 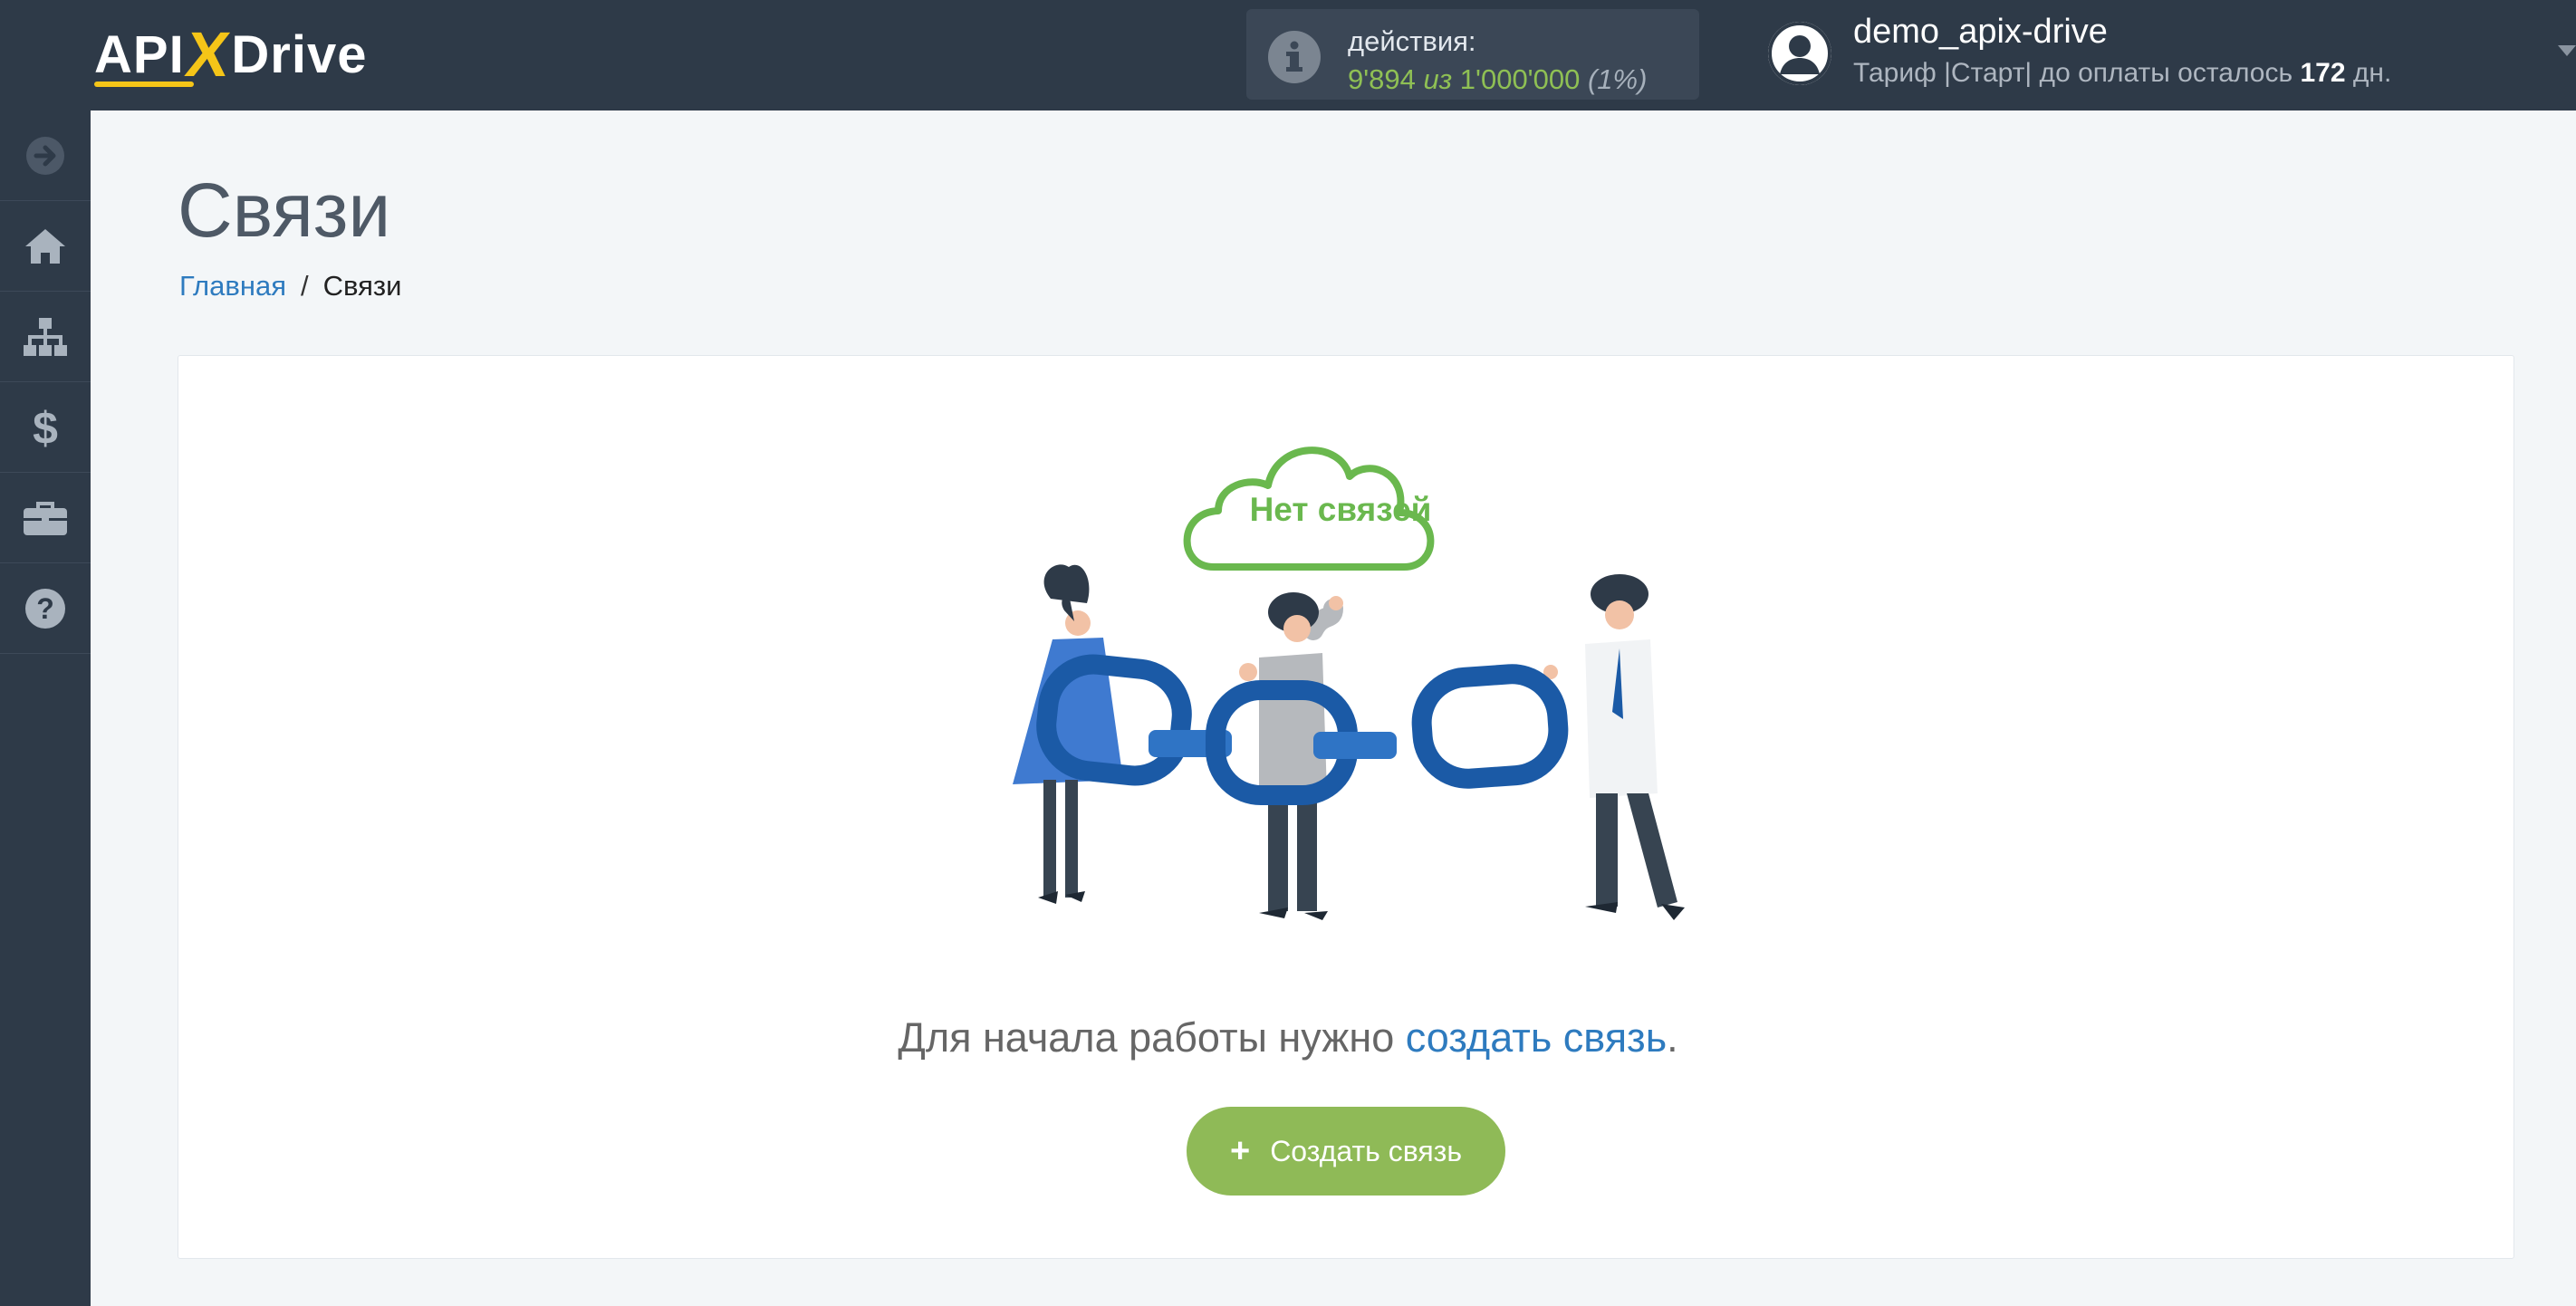 What do you see at coordinates (1617, 79) in the screenshot?
I see `actions-percent: (1%)` at bounding box center [1617, 79].